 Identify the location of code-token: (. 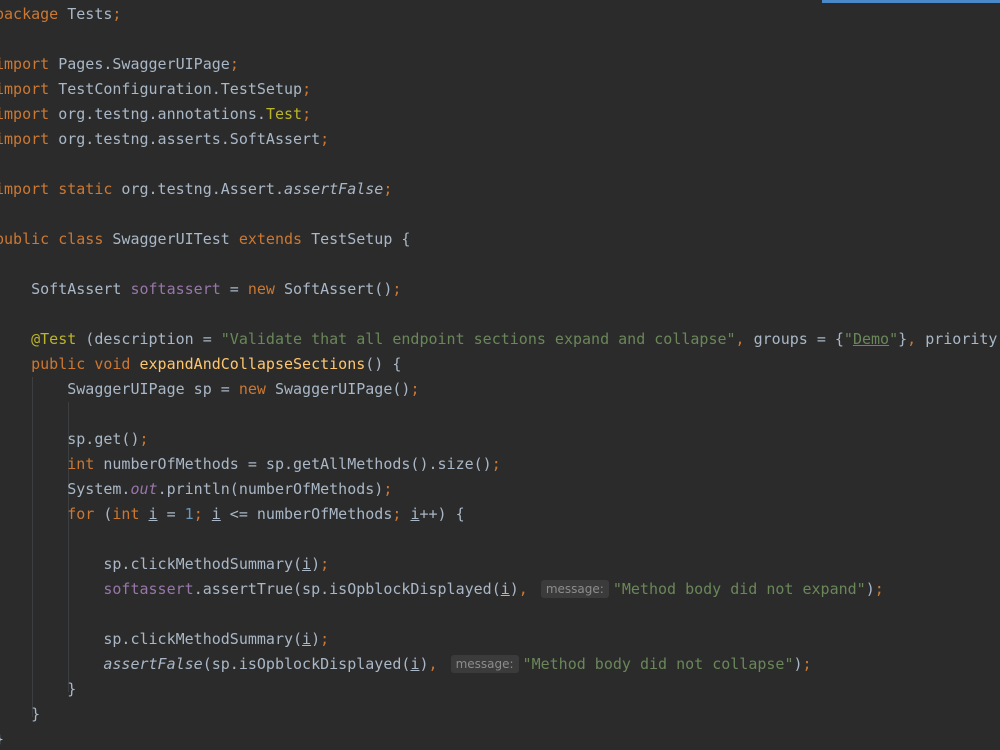
(103, 514).